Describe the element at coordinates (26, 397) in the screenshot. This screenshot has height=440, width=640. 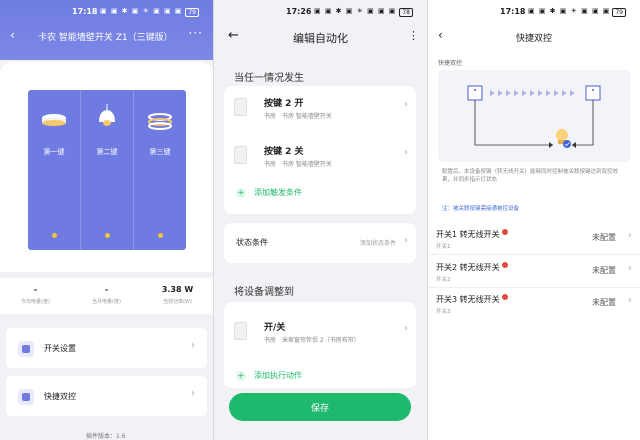
I see `dual-control-icon` at that location.